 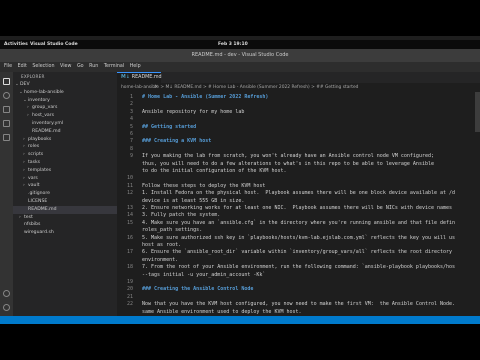 What do you see at coordinates (477, 112) in the screenshot?
I see `vertical-scrollbar` at bounding box center [477, 112].